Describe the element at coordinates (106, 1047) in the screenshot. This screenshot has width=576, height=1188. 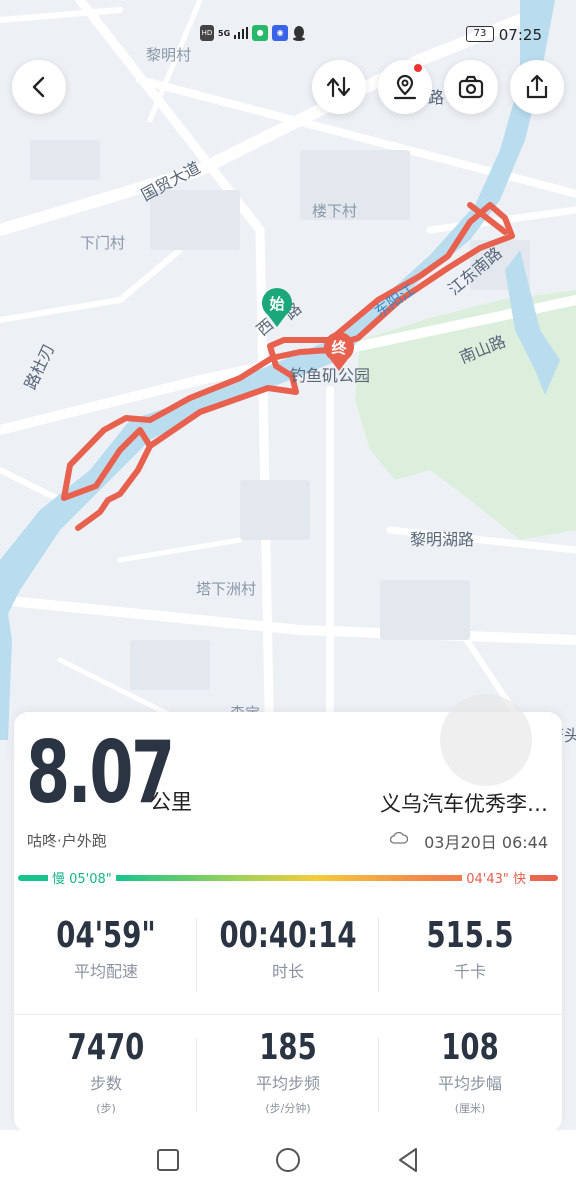
I see `stat-value: 7470` at that location.